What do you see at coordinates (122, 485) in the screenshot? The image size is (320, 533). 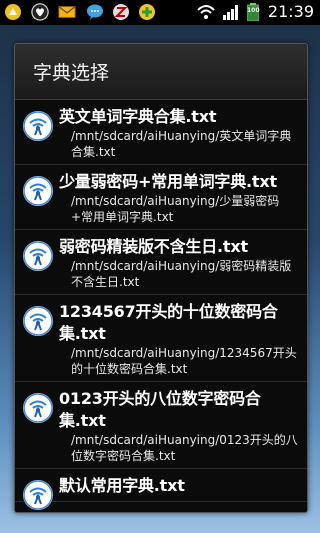 I see `item-filename: 默认常用字典.txt` at bounding box center [122, 485].